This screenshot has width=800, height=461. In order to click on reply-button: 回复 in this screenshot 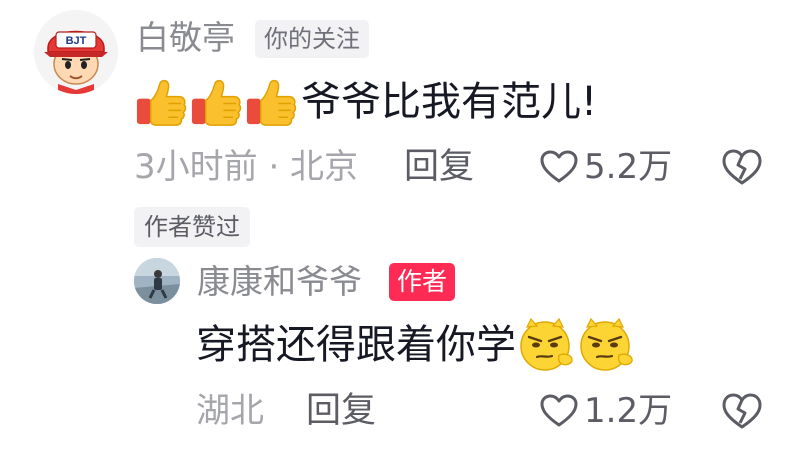, I will do `click(439, 167)`.